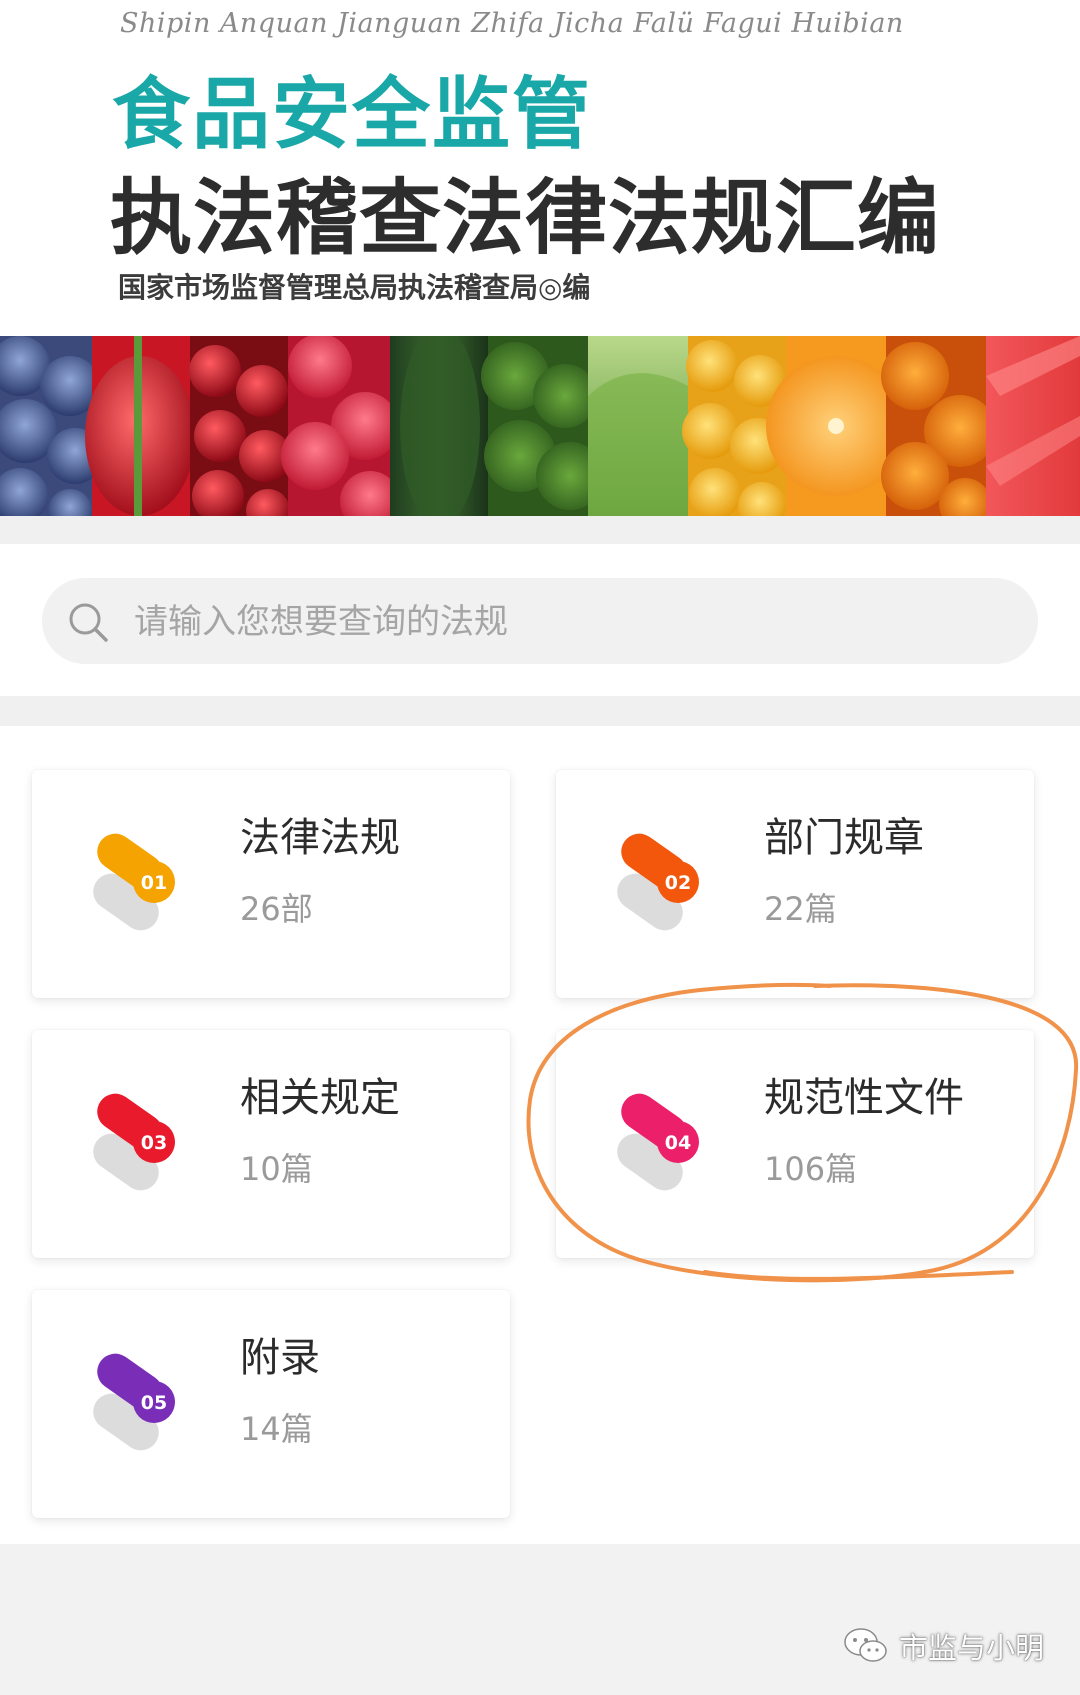  Describe the element at coordinates (271, 884) in the screenshot. I see `category-card-laws: 01 法律法规 26部` at that location.